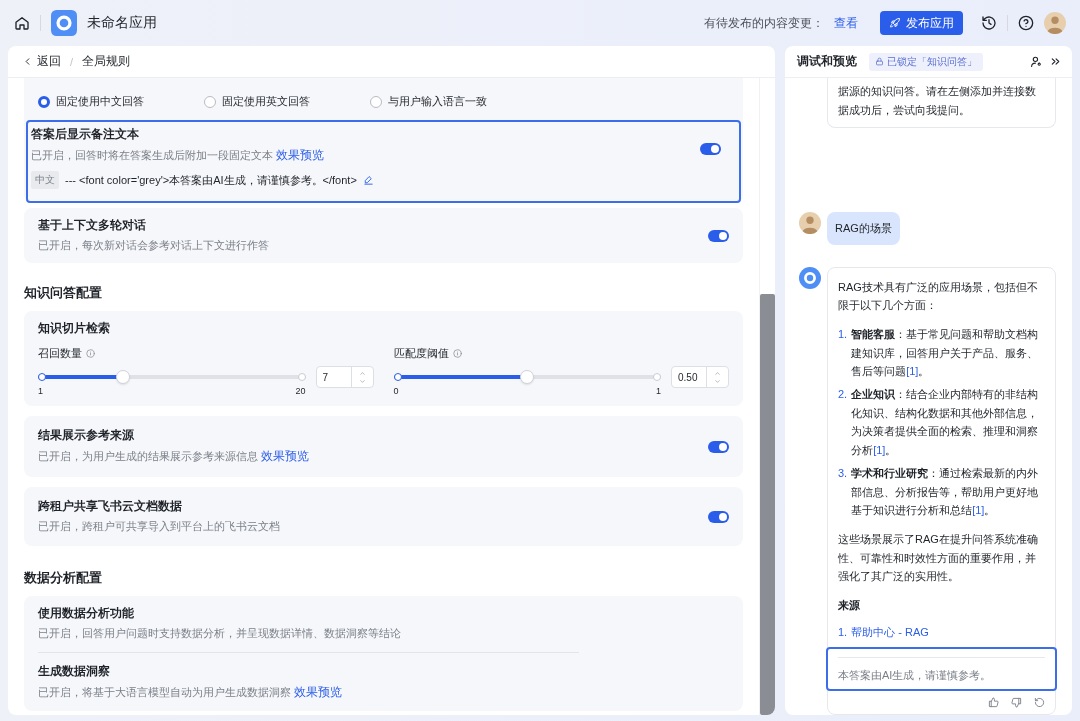 Image resolution: width=1080 pixels, height=721 pixels. Describe the element at coordinates (764, 23) in the screenshot. I see `pending-changes-label: 有待发布的内容变更：` at that location.